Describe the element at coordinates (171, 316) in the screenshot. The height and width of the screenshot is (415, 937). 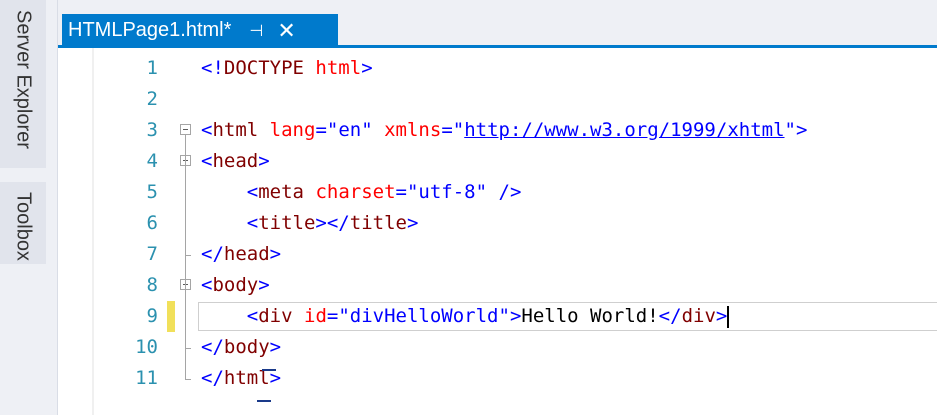
I see `unsaved-change-marker` at that location.